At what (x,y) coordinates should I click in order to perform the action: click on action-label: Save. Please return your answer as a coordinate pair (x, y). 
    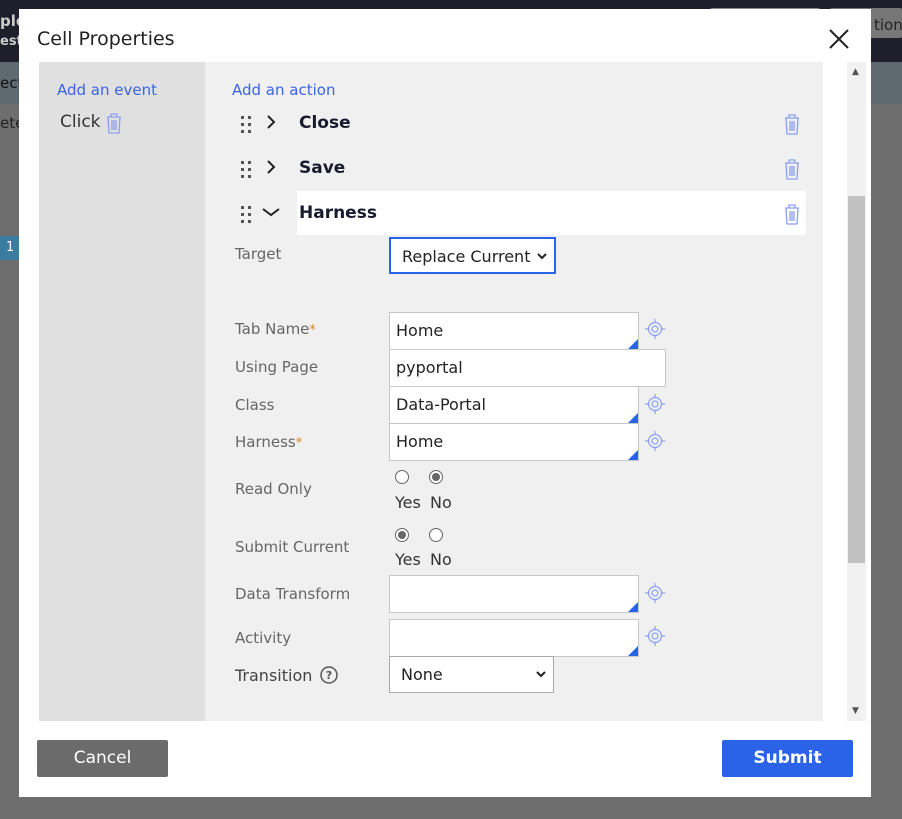
    Looking at the image, I should click on (322, 168).